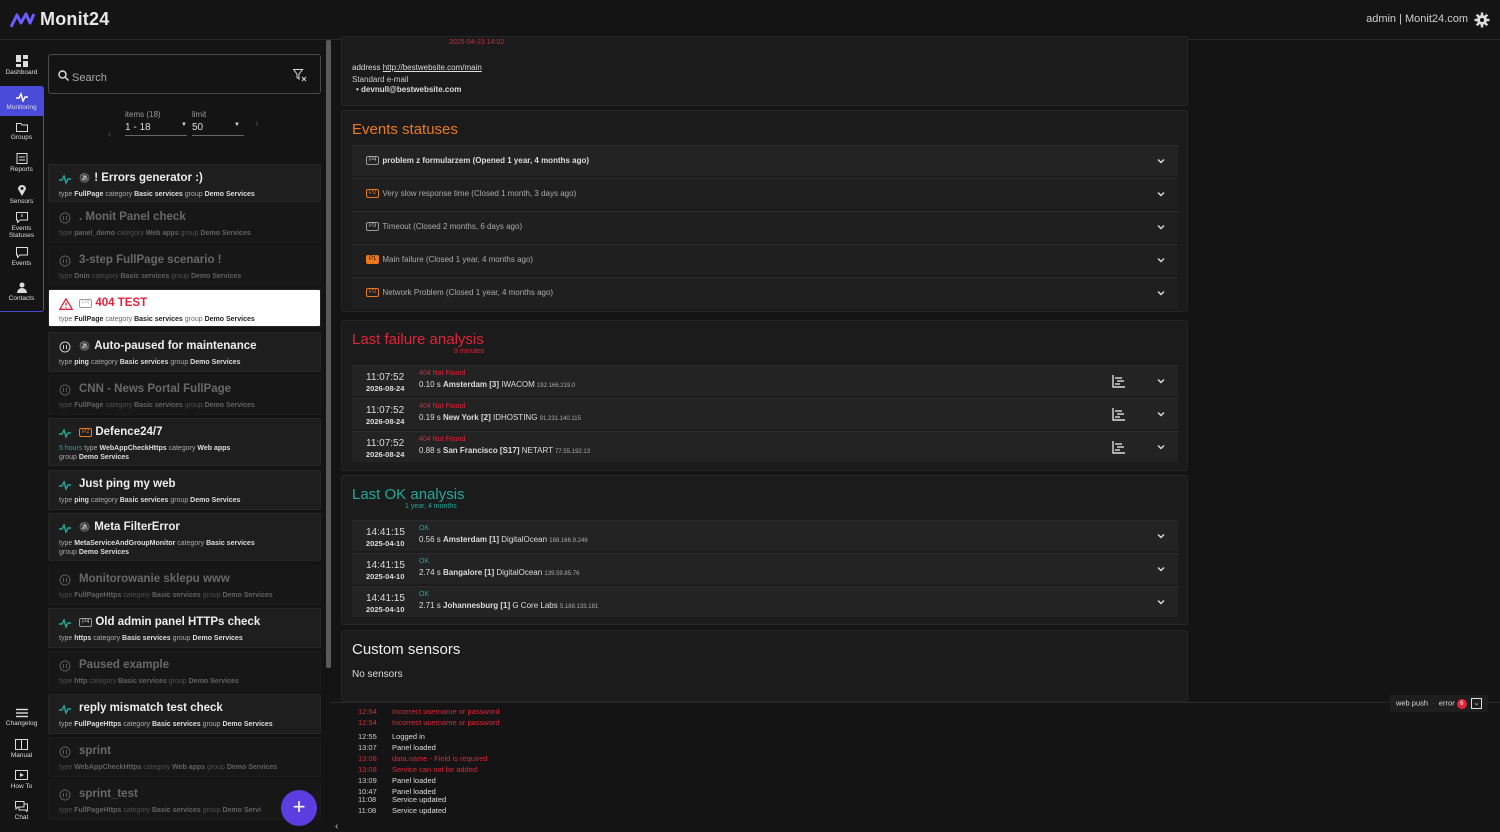  Describe the element at coordinates (21, 749) in the screenshot. I see `nav-manual: Manual` at that location.